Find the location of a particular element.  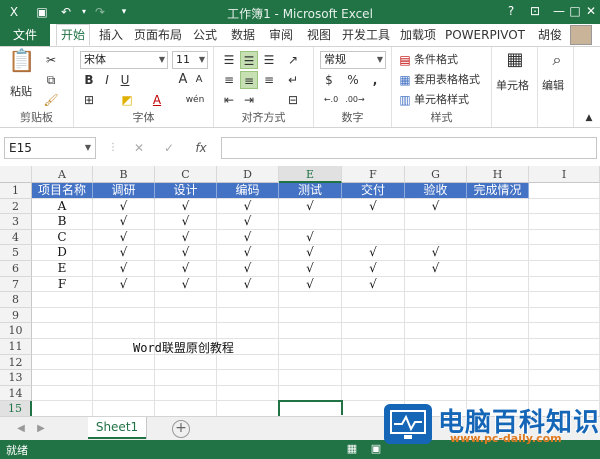

row-header-12: 12 is located at coordinates (16, 362).